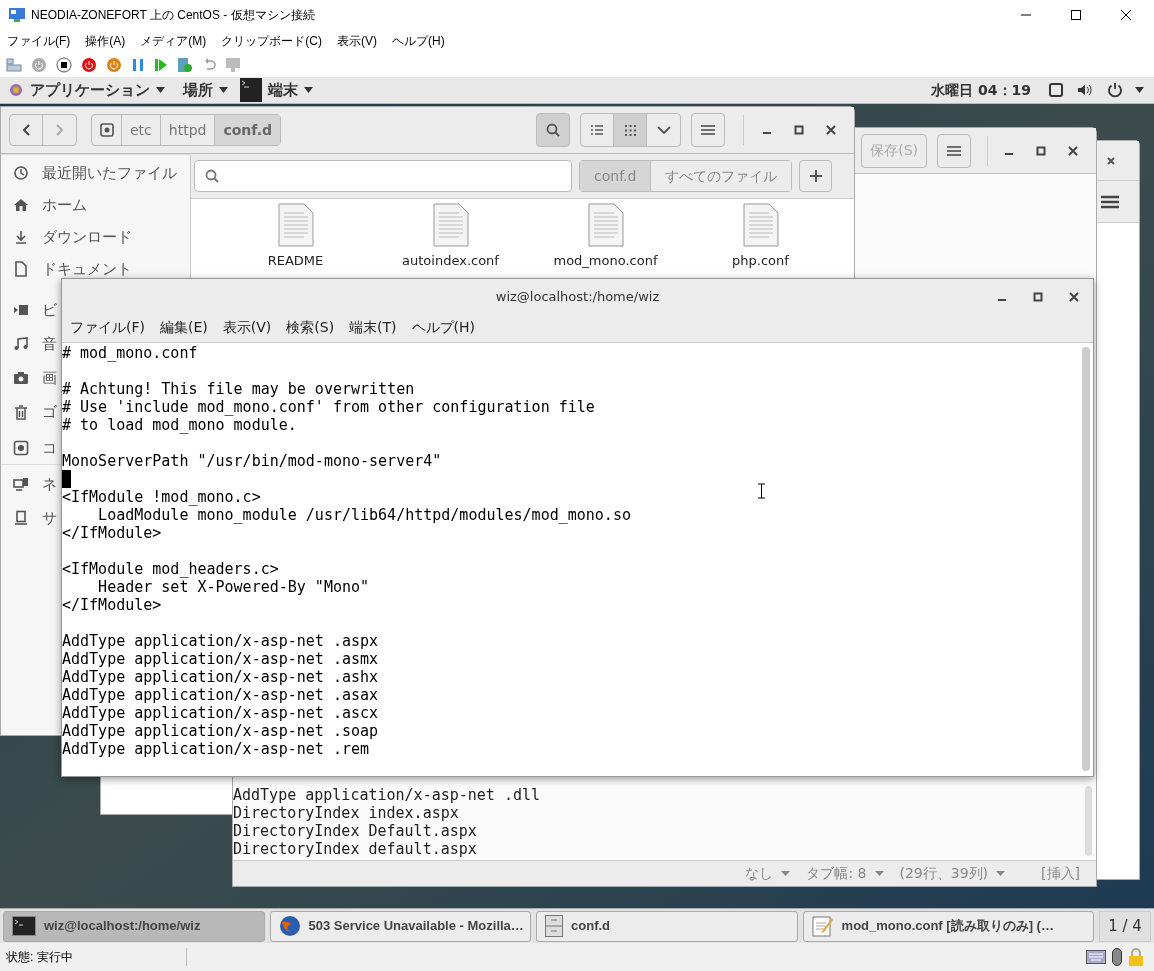 The width and height of the screenshot is (1154, 971). What do you see at coordinates (597, 130) in the screenshot?
I see `list-icon` at bounding box center [597, 130].